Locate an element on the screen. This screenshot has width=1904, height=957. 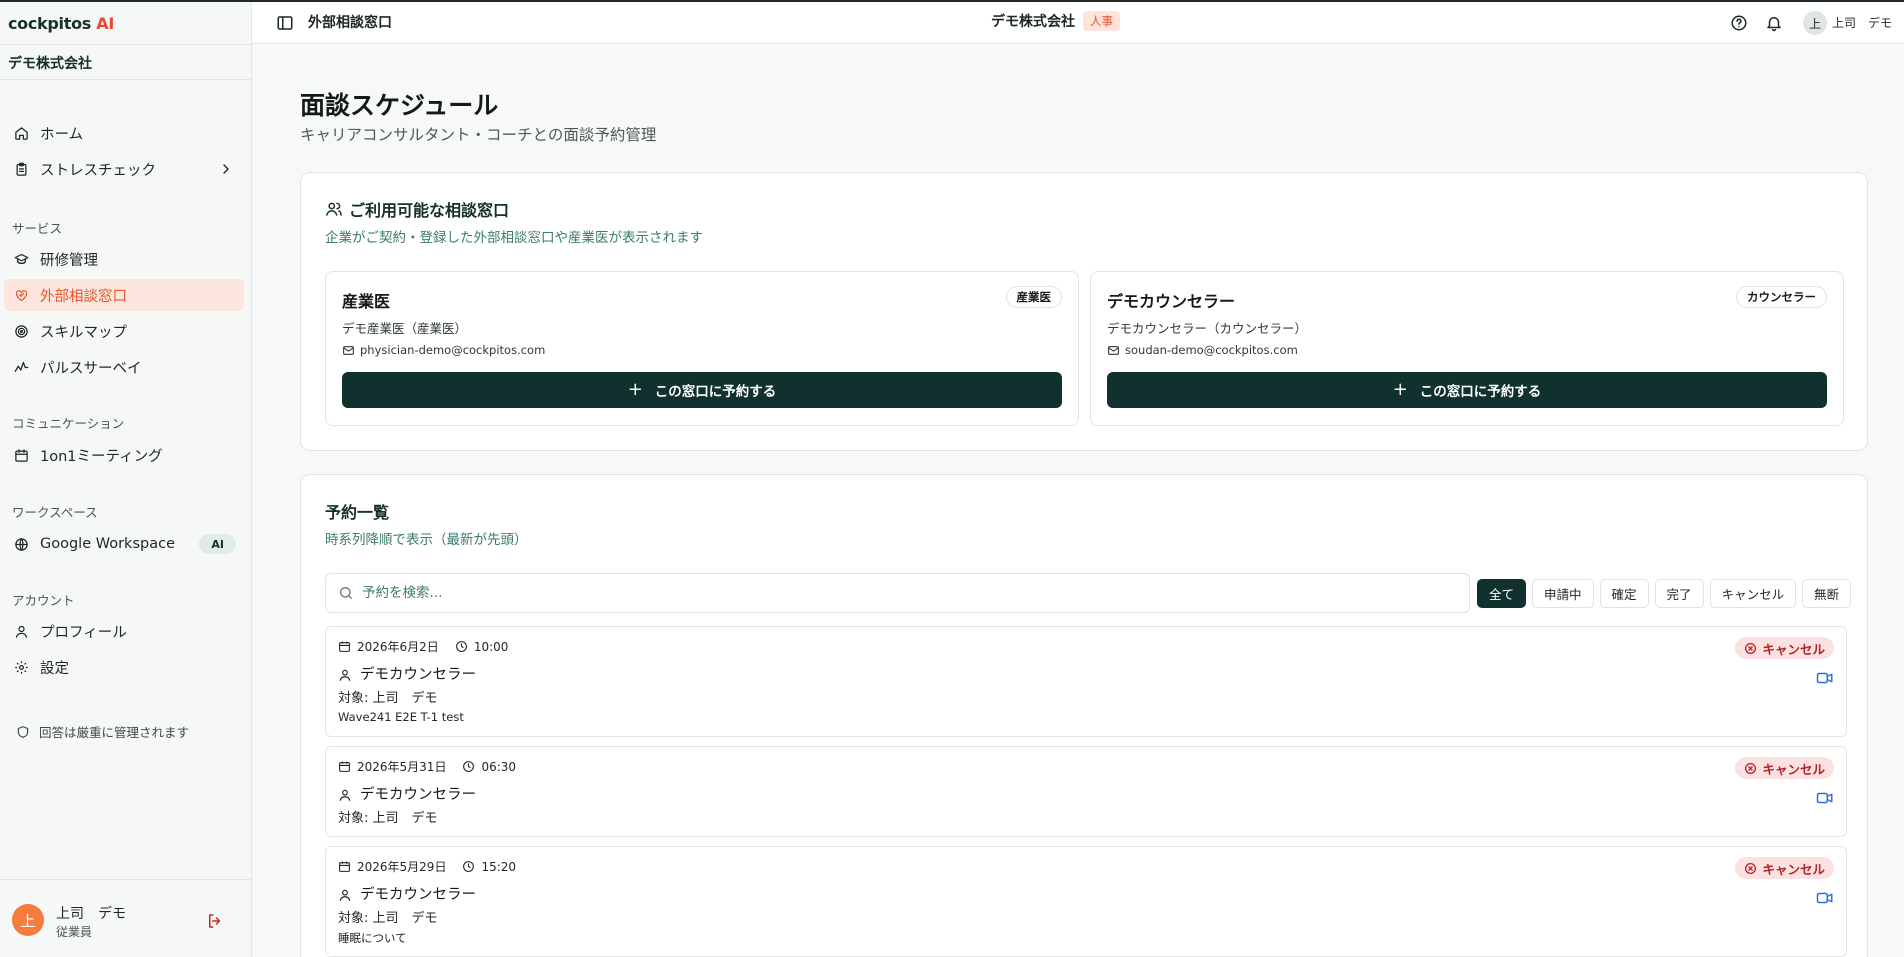
page-title: 面談スケジュール is located at coordinates (399, 105).